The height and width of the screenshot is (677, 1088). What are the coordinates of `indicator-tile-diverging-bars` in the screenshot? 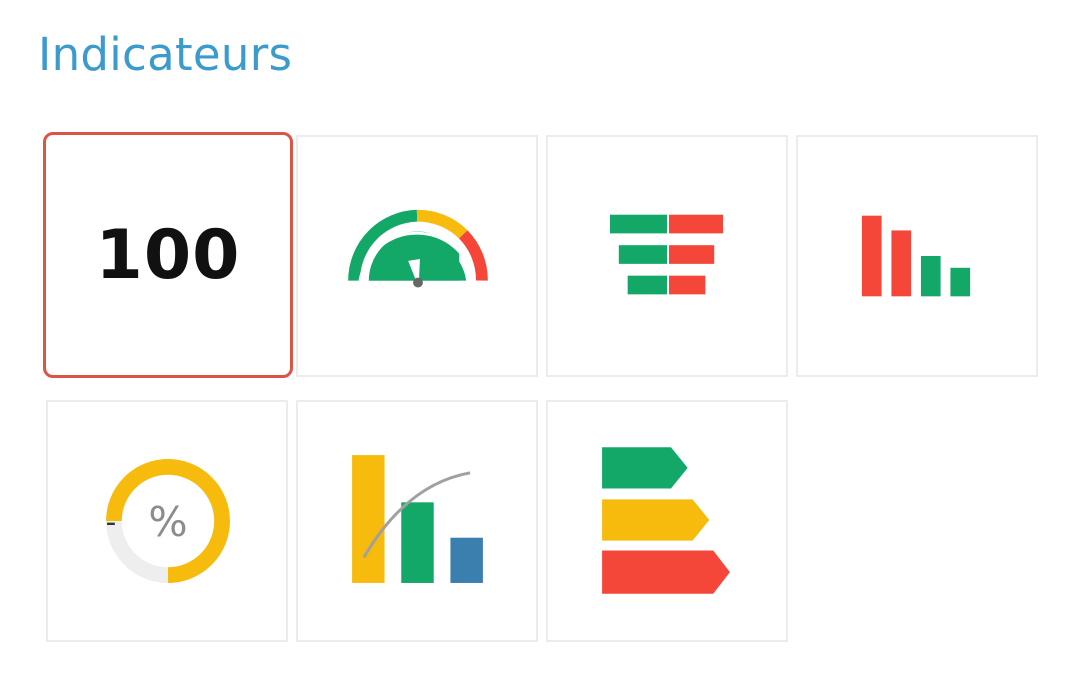 It's located at (667, 256).